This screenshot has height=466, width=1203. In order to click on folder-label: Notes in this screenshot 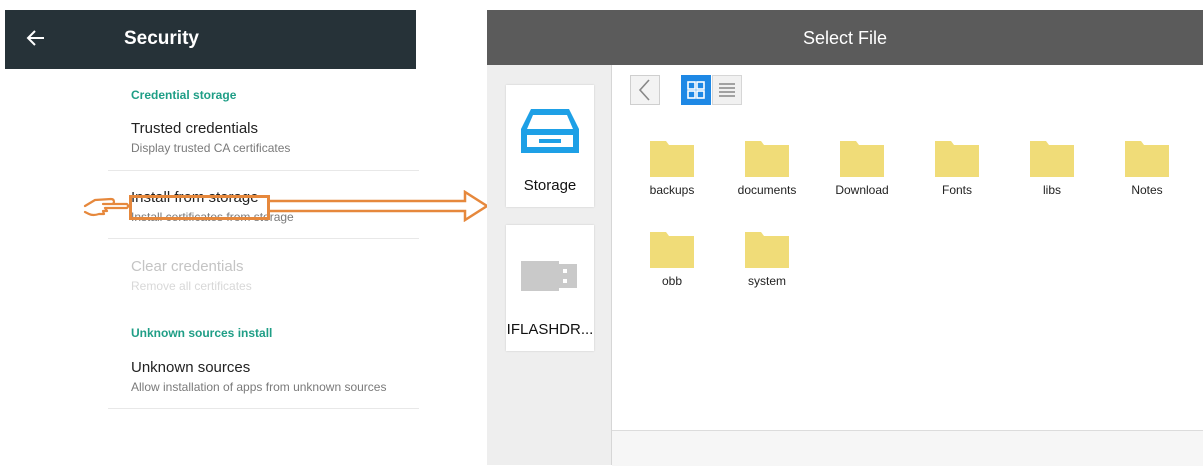, I will do `click(1147, 190)`.